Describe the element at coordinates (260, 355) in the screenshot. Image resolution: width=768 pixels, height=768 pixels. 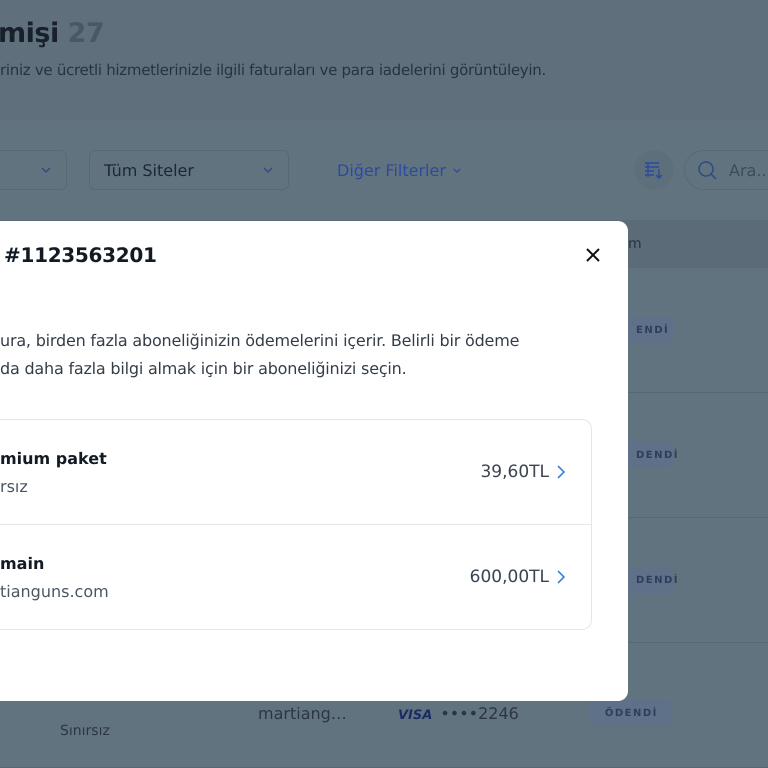
I see `modal-description: ura, birden fazla aboneliğinizin ödemelerini içerir. Belirli bir ödeme da daha fazla bilgi almak için bir aboneliğinizi seçin.` at that location.